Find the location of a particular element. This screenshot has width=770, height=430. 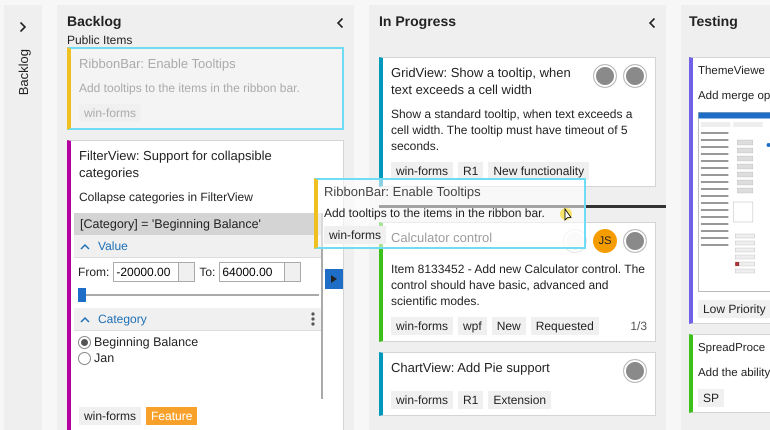

tag: wpf is located at coordinates (472, 326).